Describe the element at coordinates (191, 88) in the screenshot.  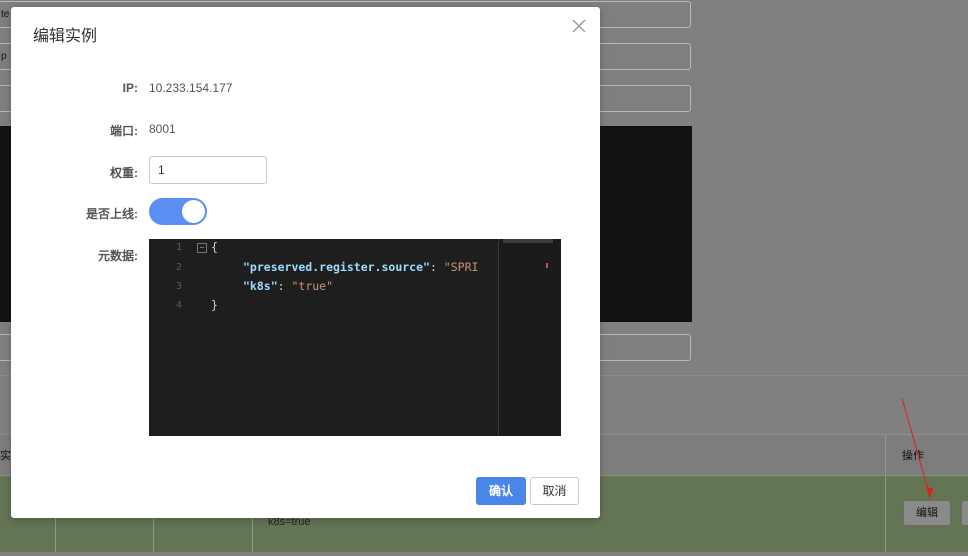
I see `ip-value: 10.233.154.177` at that location.